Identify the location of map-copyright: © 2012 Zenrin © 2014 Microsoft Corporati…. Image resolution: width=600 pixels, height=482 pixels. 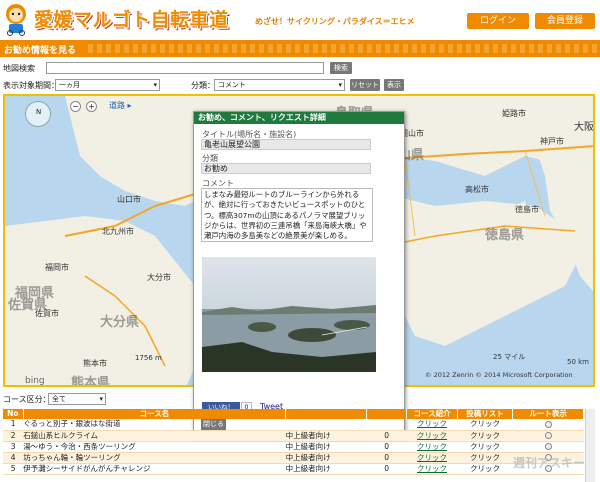
(499, 375).